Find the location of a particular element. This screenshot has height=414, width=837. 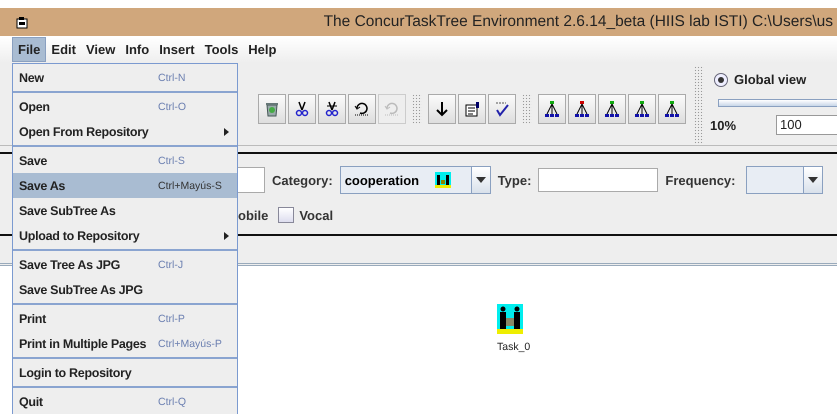

menu-entry: Quit Ctrl-Q is located at coordinates (125, 401).